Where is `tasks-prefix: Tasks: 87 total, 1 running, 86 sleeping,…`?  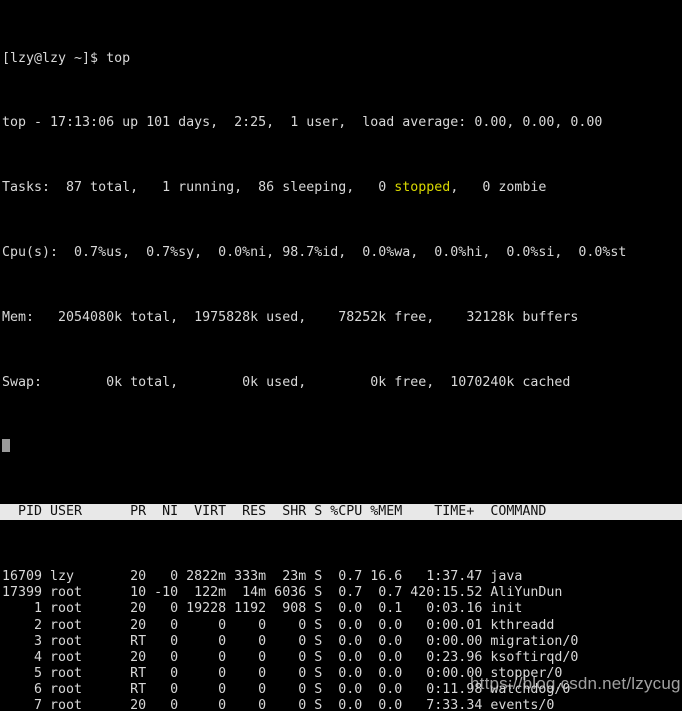
tasks-prefix: Tasks: 87 total, 1 running, 86 sleeping,… is located at coordinates (198, 188).